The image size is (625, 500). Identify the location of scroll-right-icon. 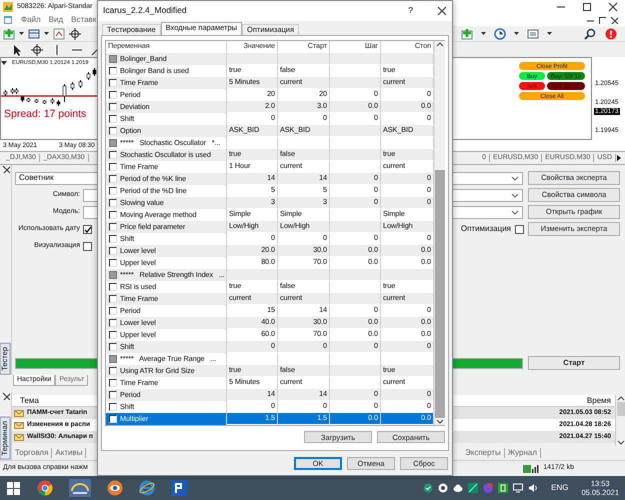
(619, 158).